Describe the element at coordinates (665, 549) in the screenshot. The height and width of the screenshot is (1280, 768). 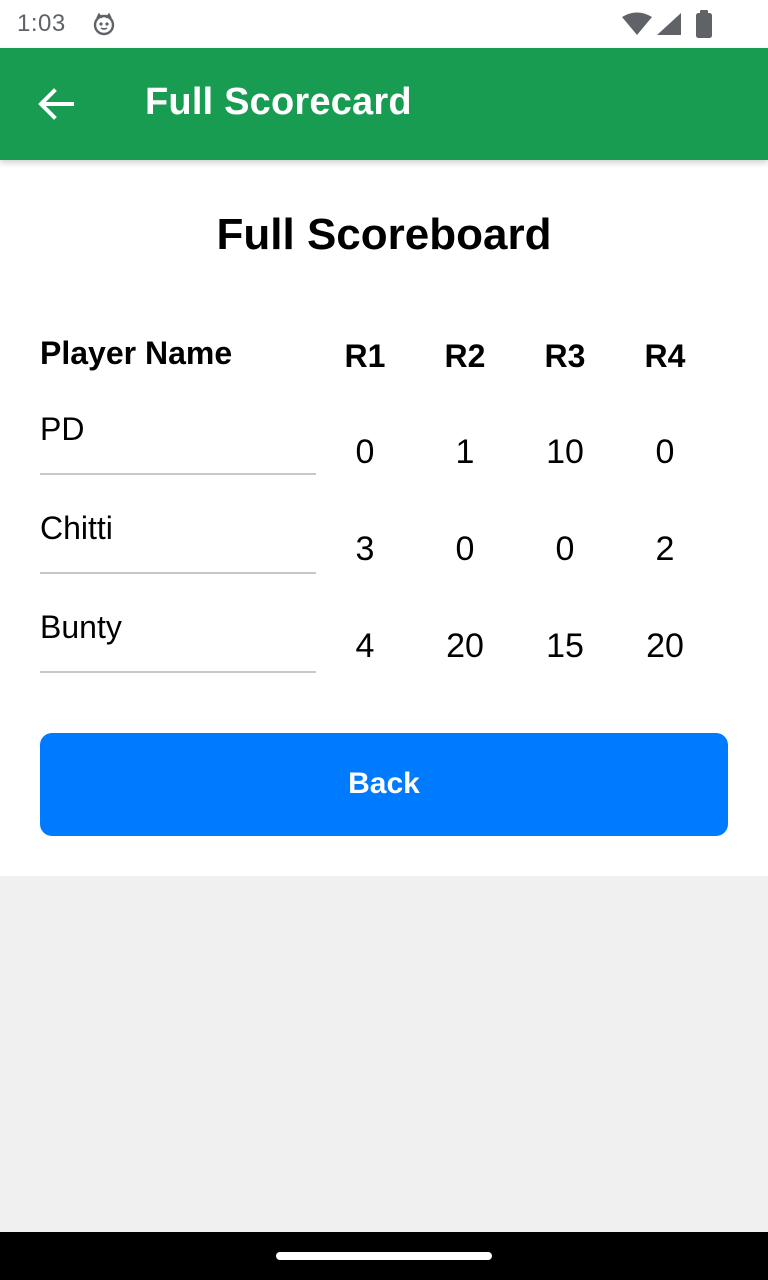
I see `score-cell: 2` at that location.